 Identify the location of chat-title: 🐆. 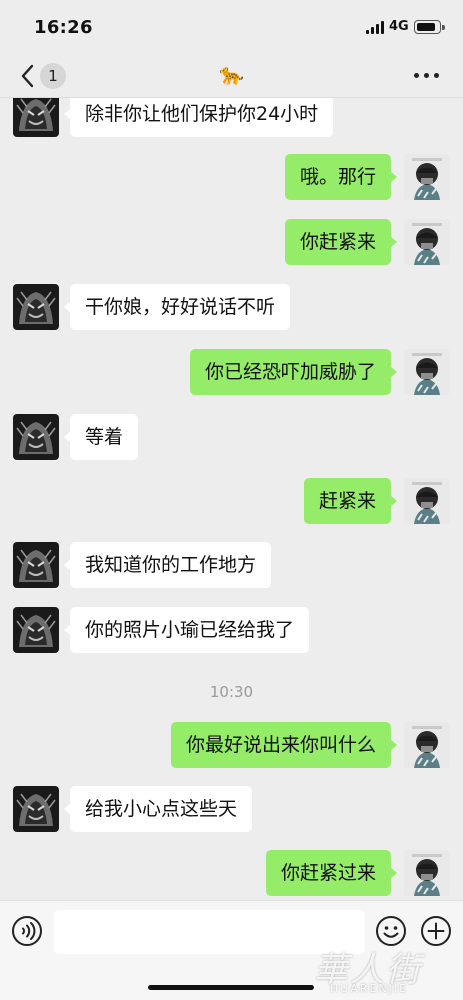
(231, 74).